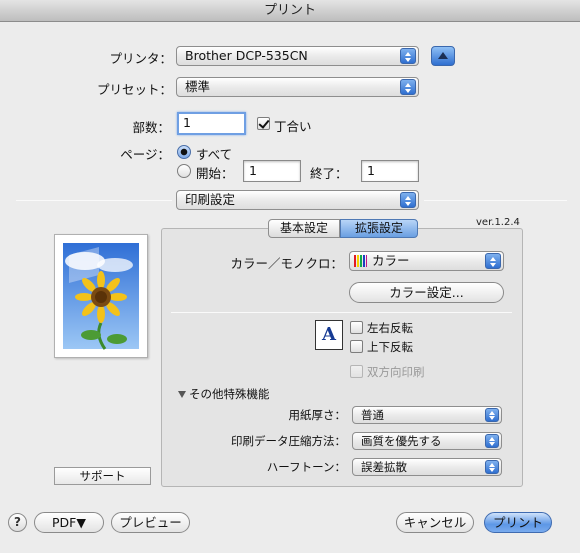 This screenshot has height=553, width=580. I want to click on compression-label: 印刷データ圧縮方法：, so click(288, 441).